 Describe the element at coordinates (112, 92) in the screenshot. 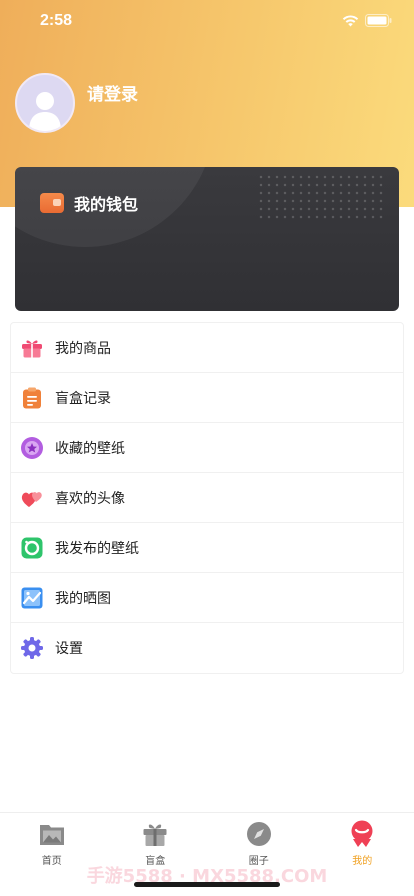

I see `login-link: 请登录` at that location.